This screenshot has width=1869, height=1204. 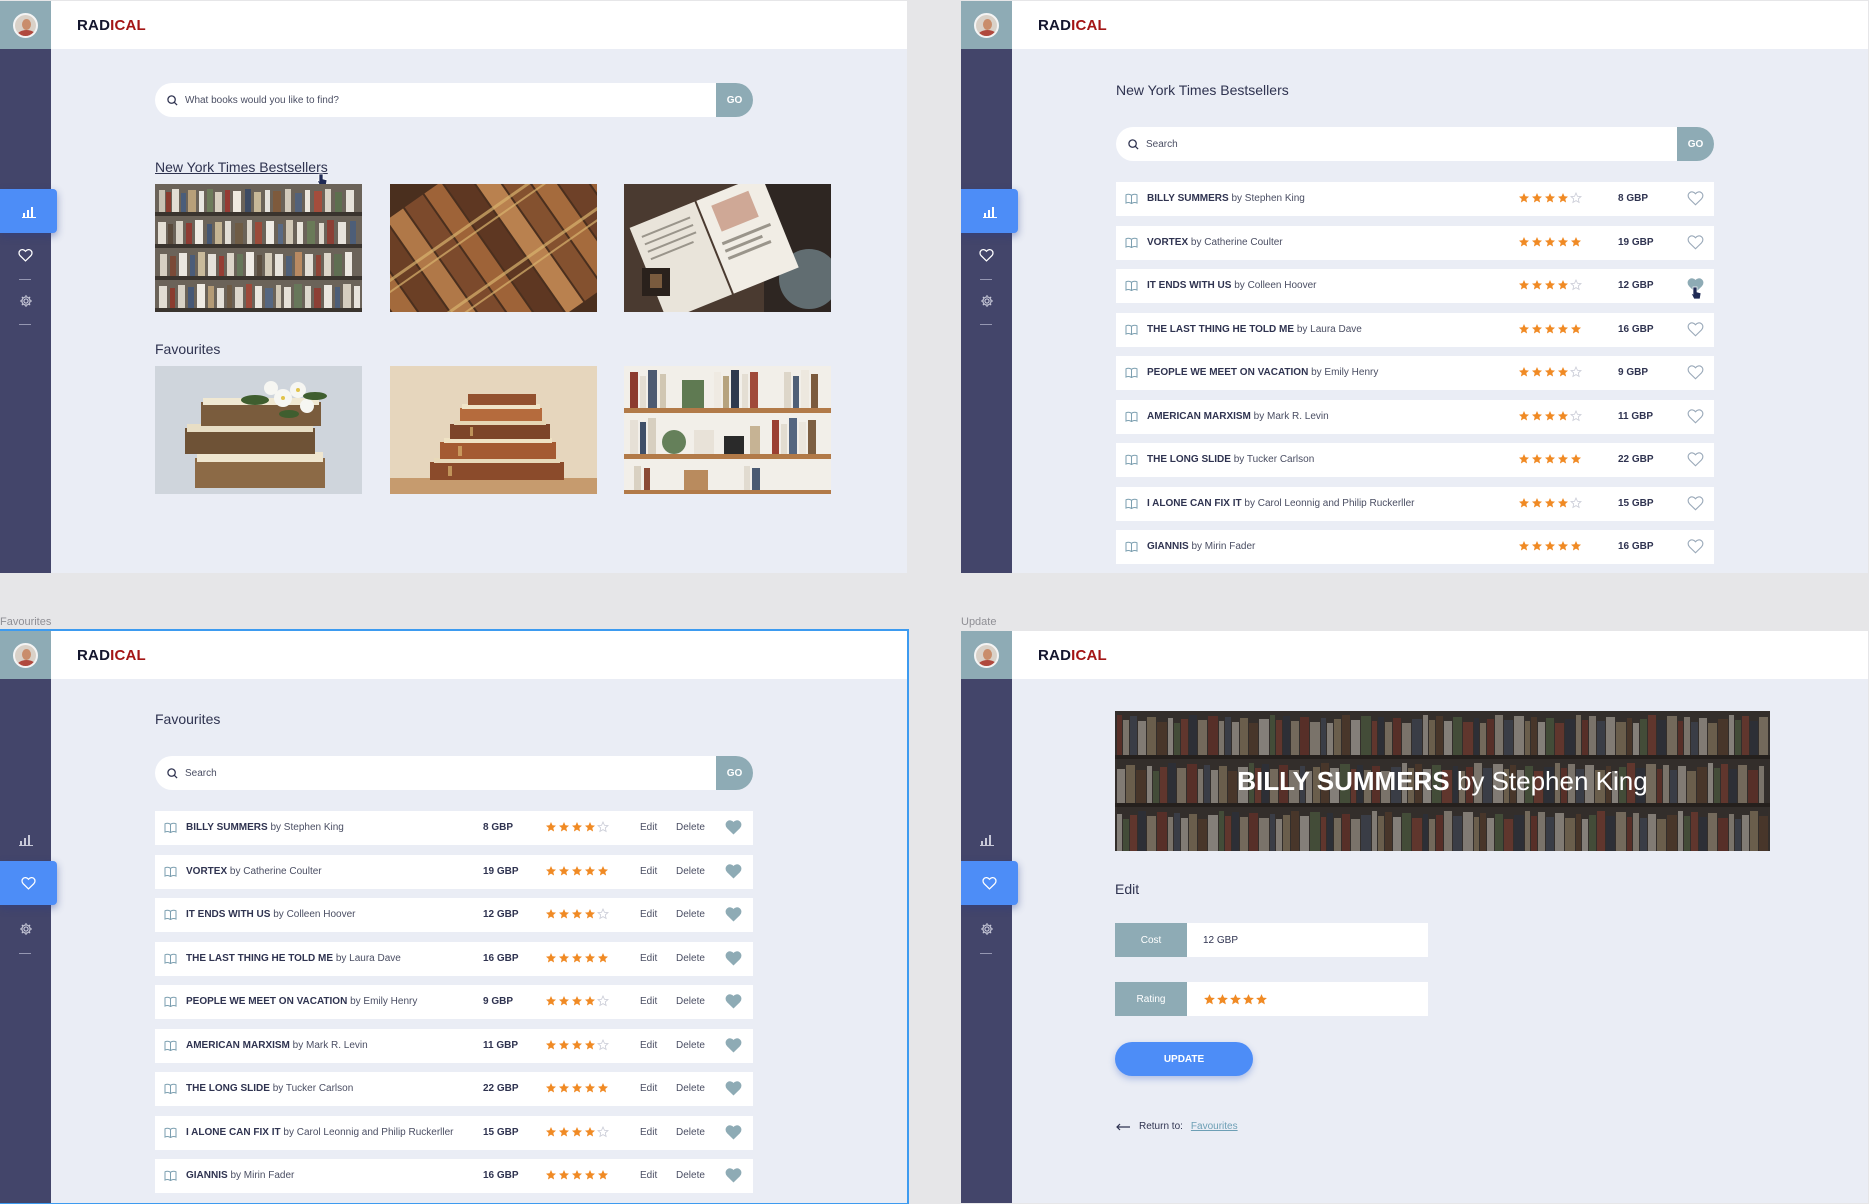 What do you see at coordinates (1415, 242) in the screenshot?
I see `book-row: VORTEX by Catherine Coulter 19 GBP` at bounding box center [1415, 242].